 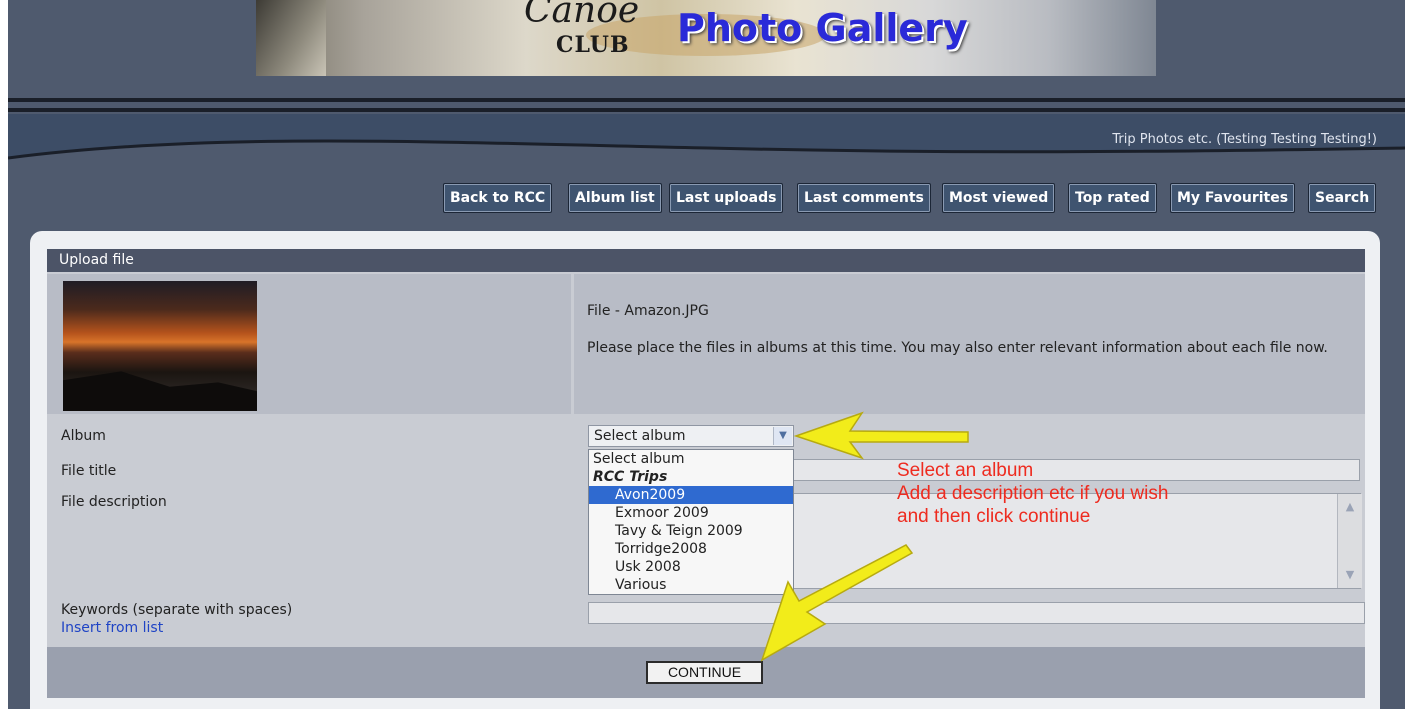 What do you see at coordinates (112, 628) in the screenshot?
I see `insert-from-list-link: Insert from list` at bounding box center [112, 628].